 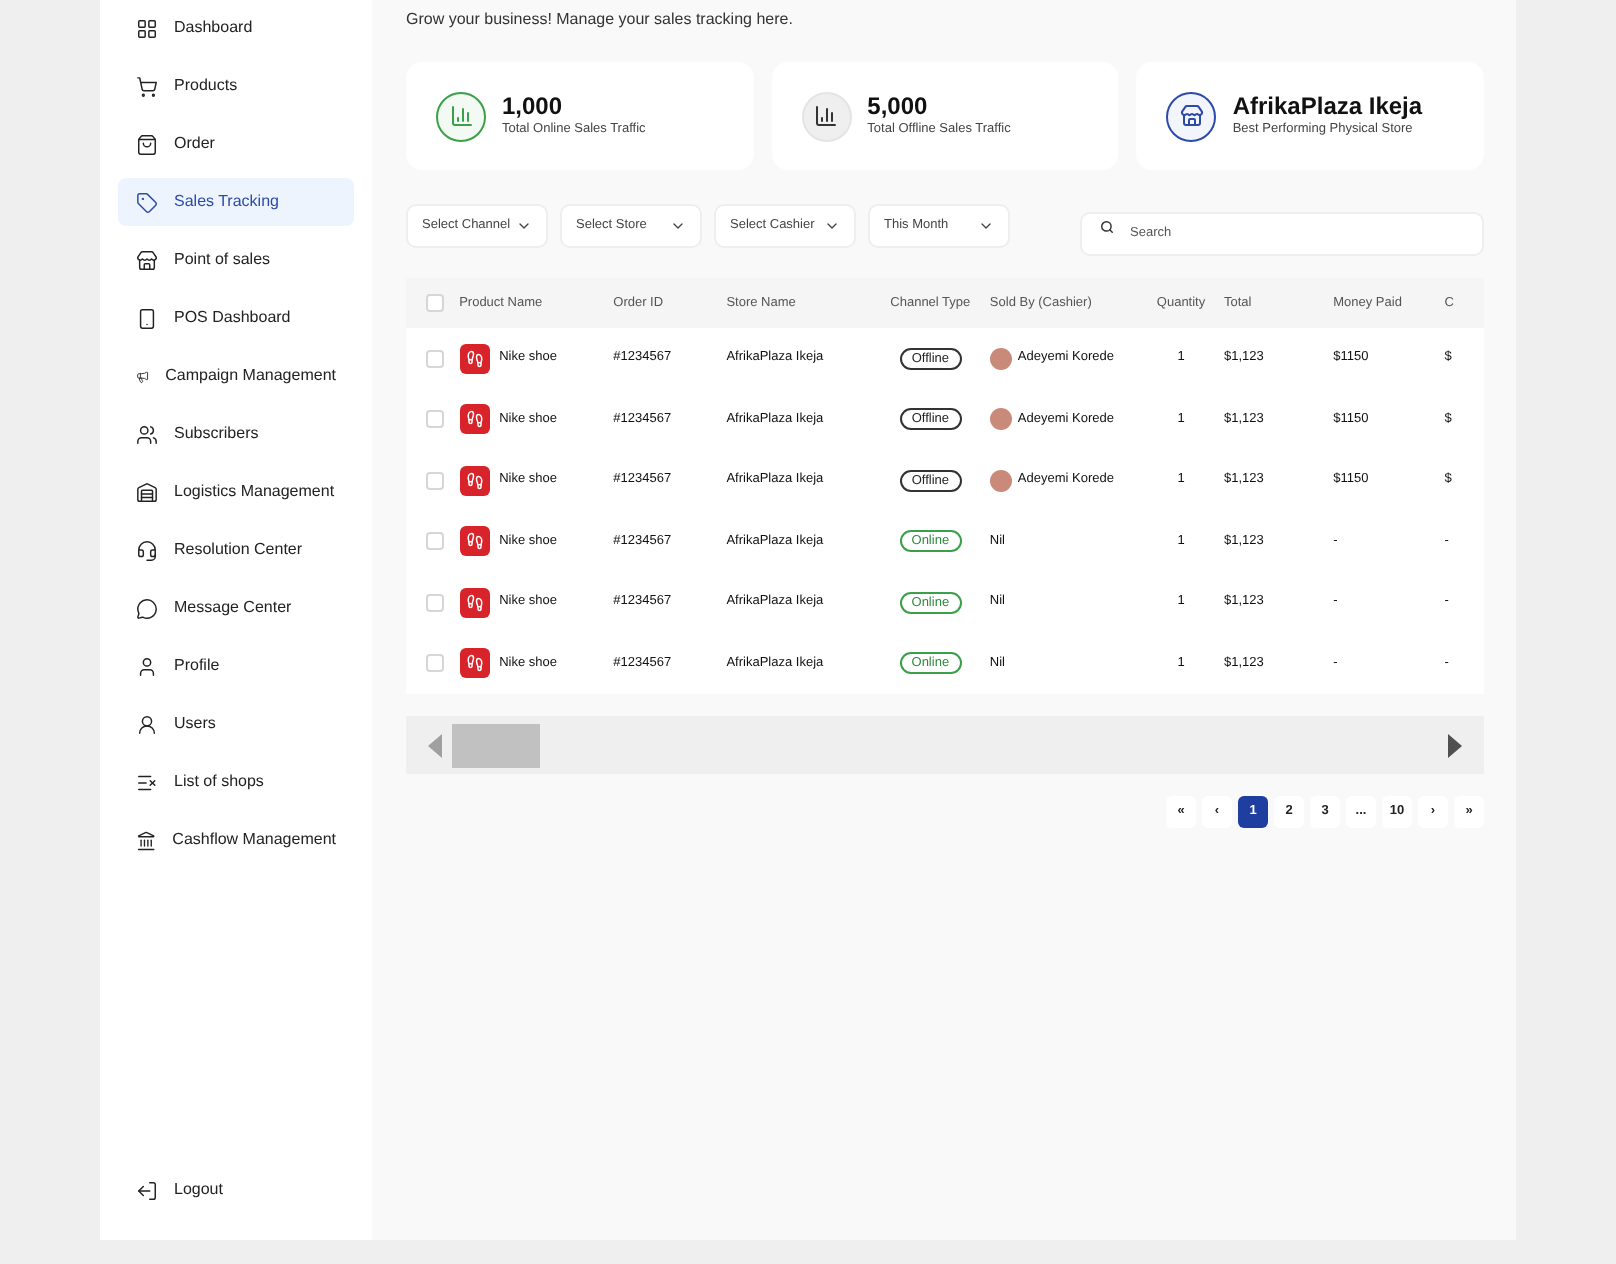 I want to click on sidebar-item: Products, so click(x=236, y=86).